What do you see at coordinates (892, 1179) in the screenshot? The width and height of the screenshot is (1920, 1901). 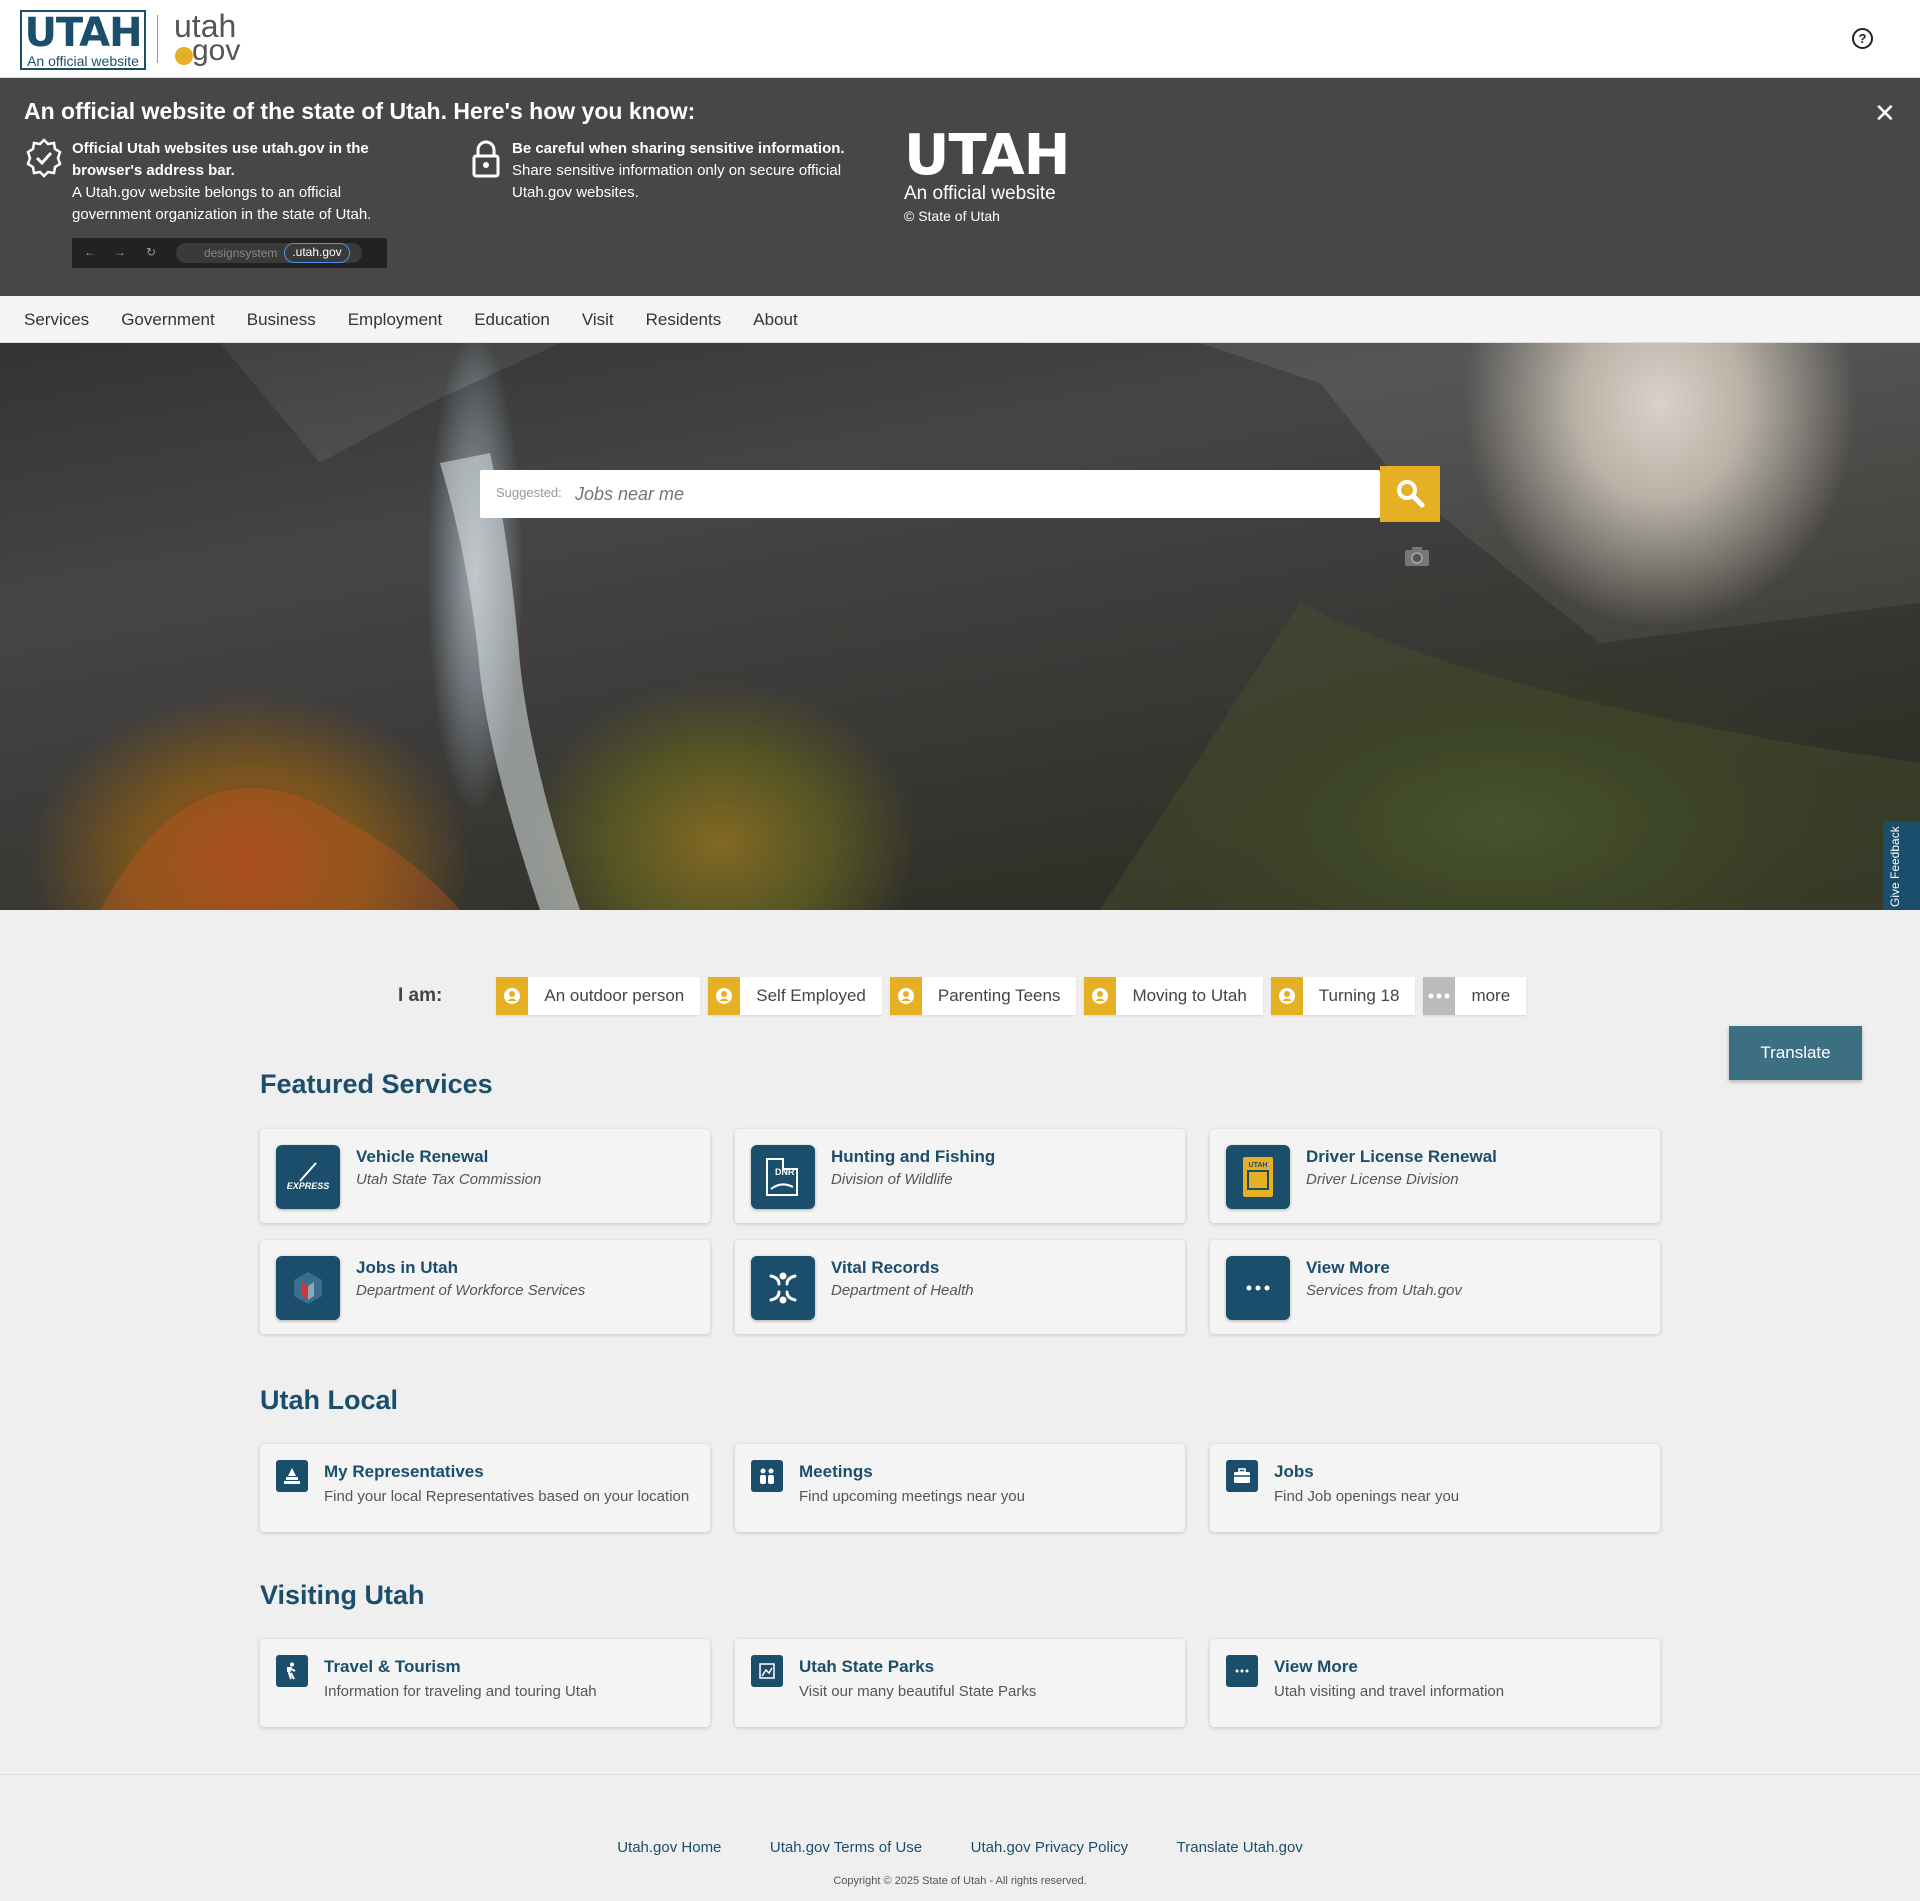 I see `card-subtitle: Division of Wildlife` at bounding box center [892, 1179].